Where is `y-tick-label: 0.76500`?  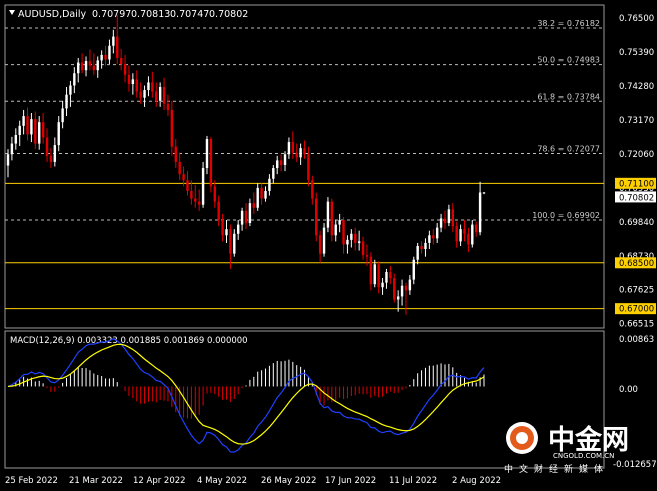 y-tick-label: 0.76500 is located at coordinates (636, 19).